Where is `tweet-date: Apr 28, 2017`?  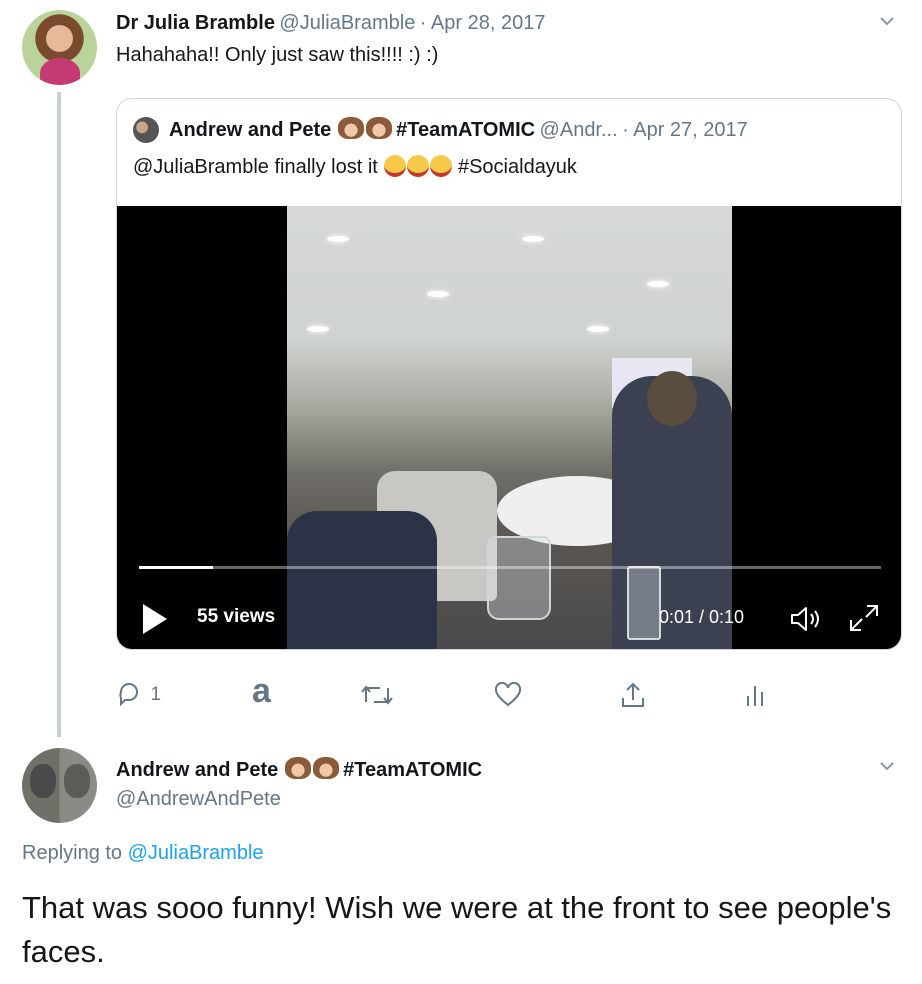 tweet-date: Apr 28, 2017 is located at coordinates (488, 23).